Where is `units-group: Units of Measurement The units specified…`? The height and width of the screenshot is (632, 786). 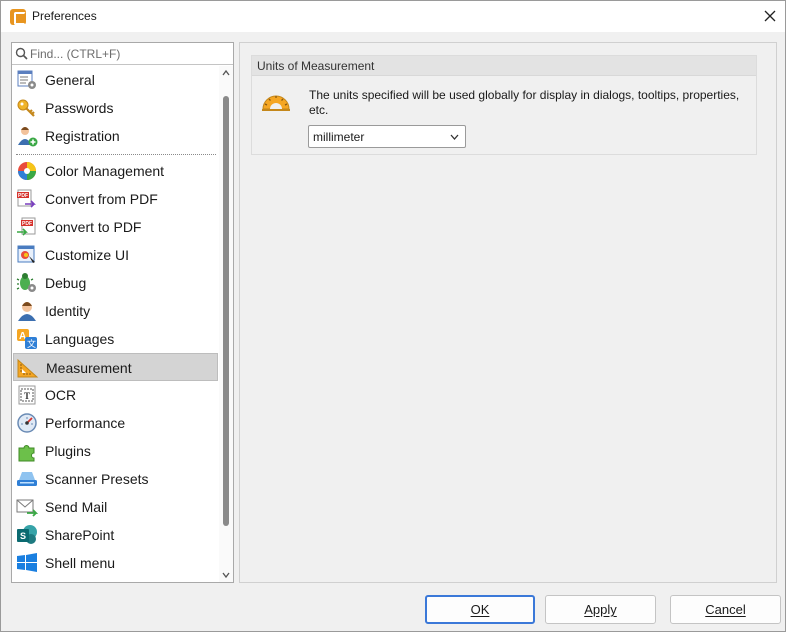
units-group: Units of Measurement The units specified… is located at coordinates (504, 105).